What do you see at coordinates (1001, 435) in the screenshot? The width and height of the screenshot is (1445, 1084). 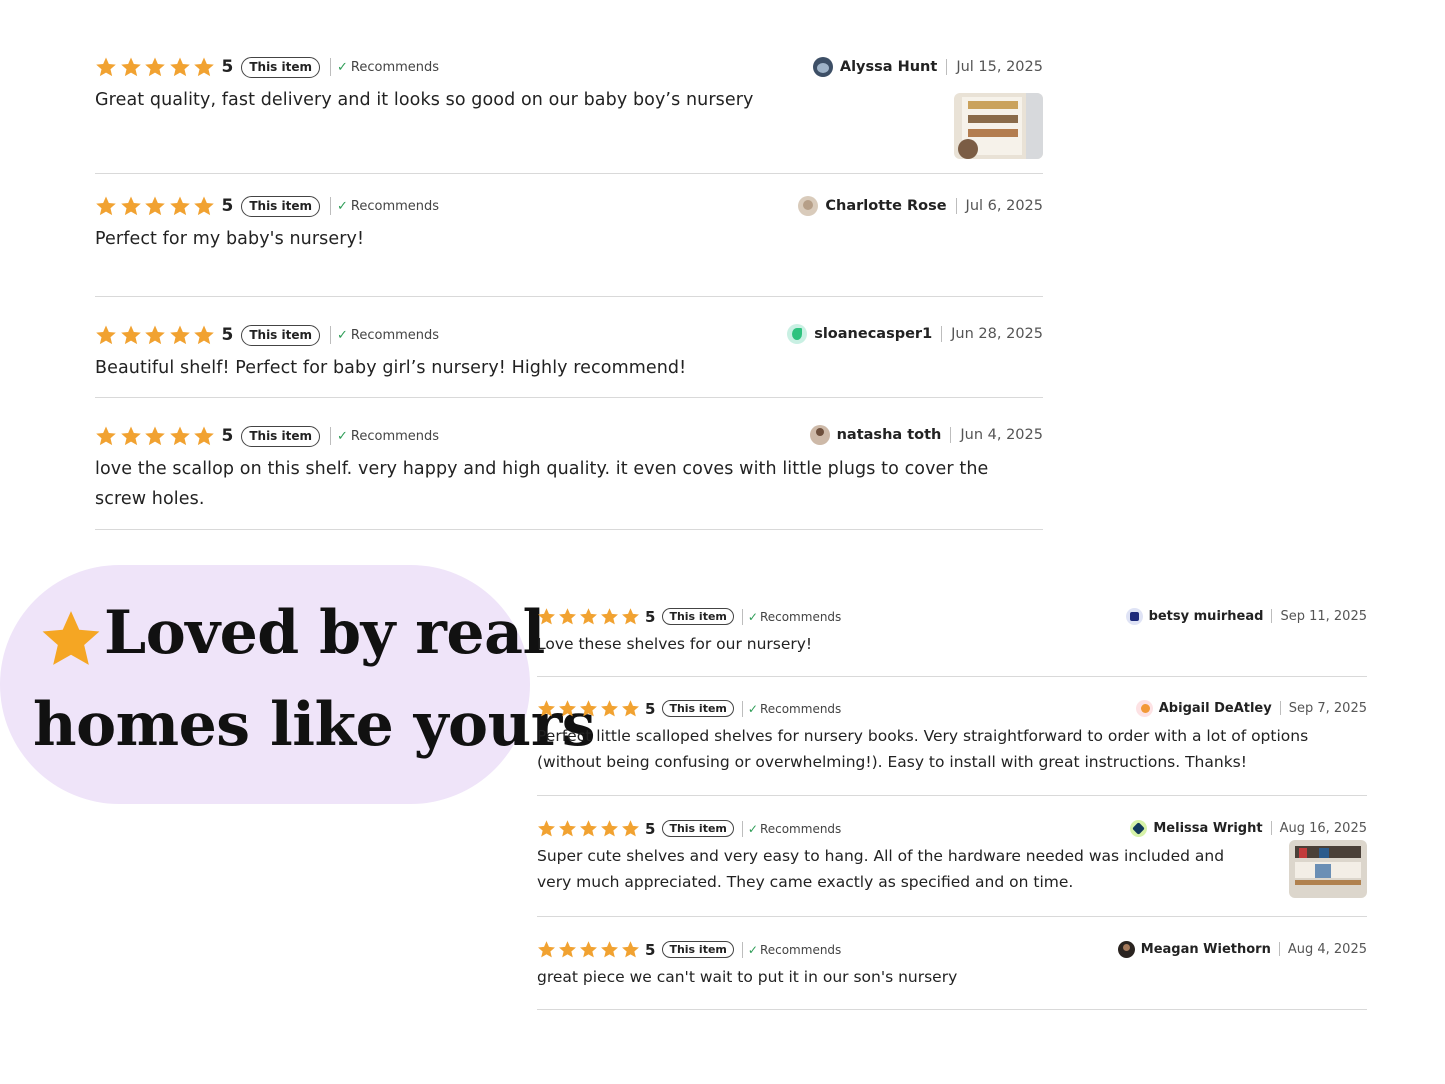 I see `review-date: Jun 4, 2025` at bounding box center [1001, 435].